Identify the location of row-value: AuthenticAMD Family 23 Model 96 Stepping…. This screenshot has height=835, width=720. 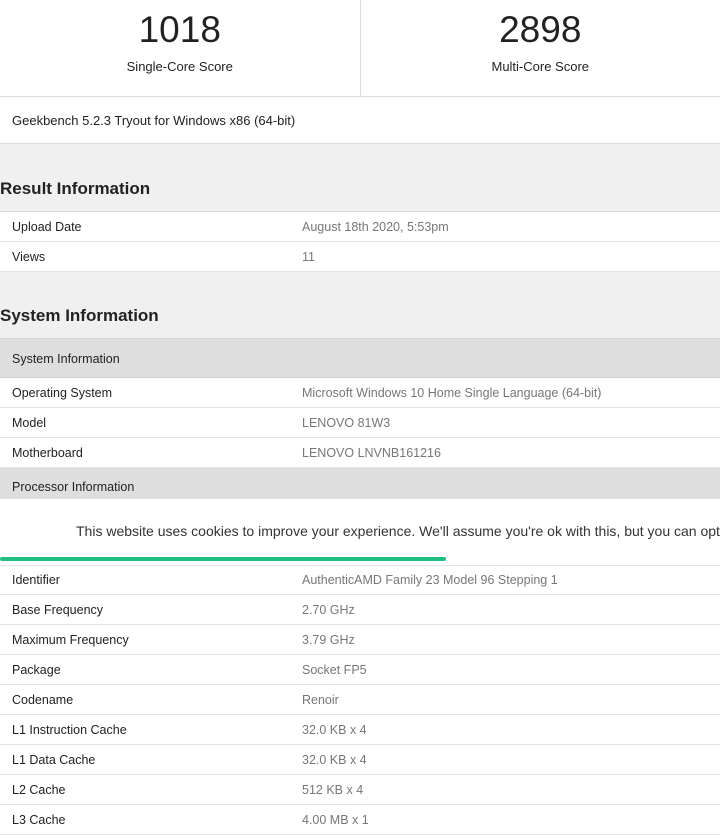
(430, 580).